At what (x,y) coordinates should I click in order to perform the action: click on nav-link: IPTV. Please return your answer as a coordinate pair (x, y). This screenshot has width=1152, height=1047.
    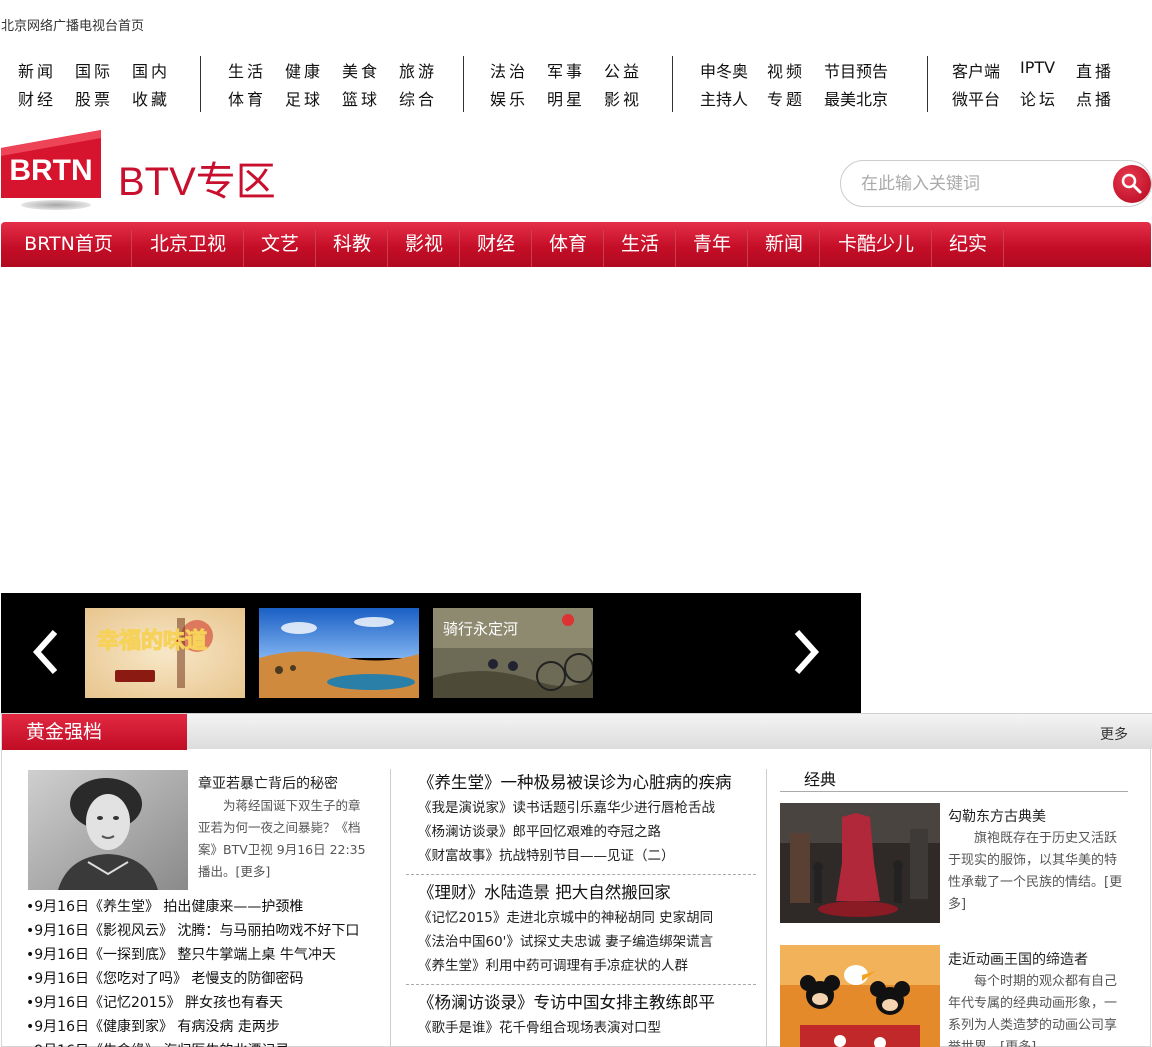
    Looking at the image, I should click on (1037, 67).